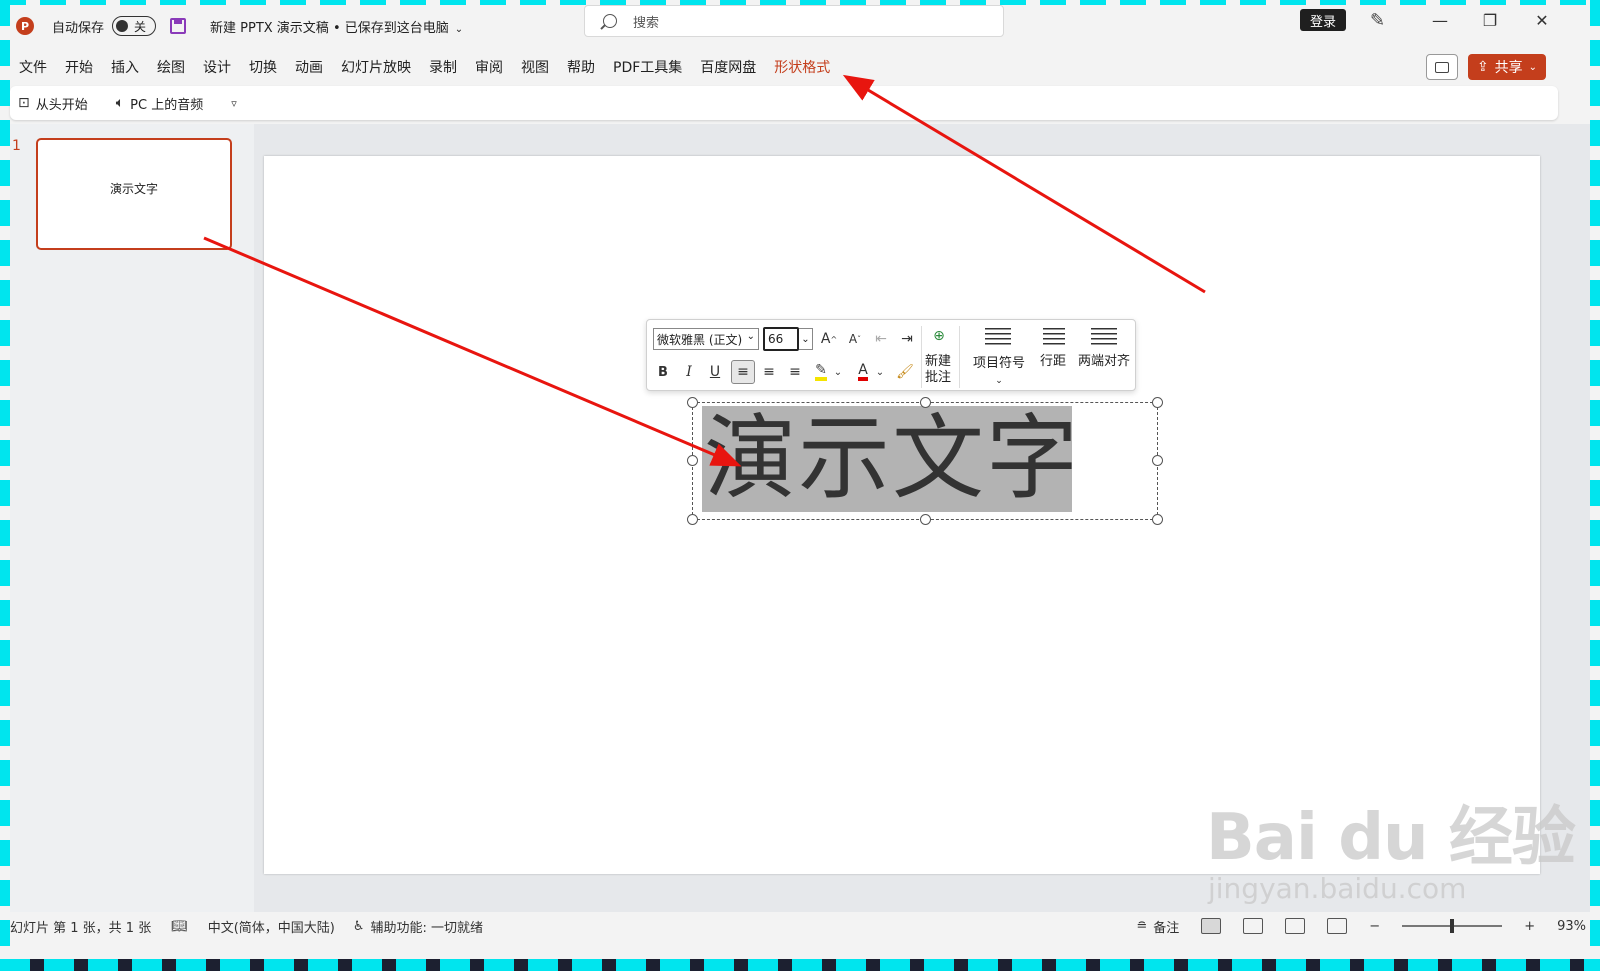 This screenshot has height=971, width=1600. I want to click on tab-help: 帮助, so click(581, 67).